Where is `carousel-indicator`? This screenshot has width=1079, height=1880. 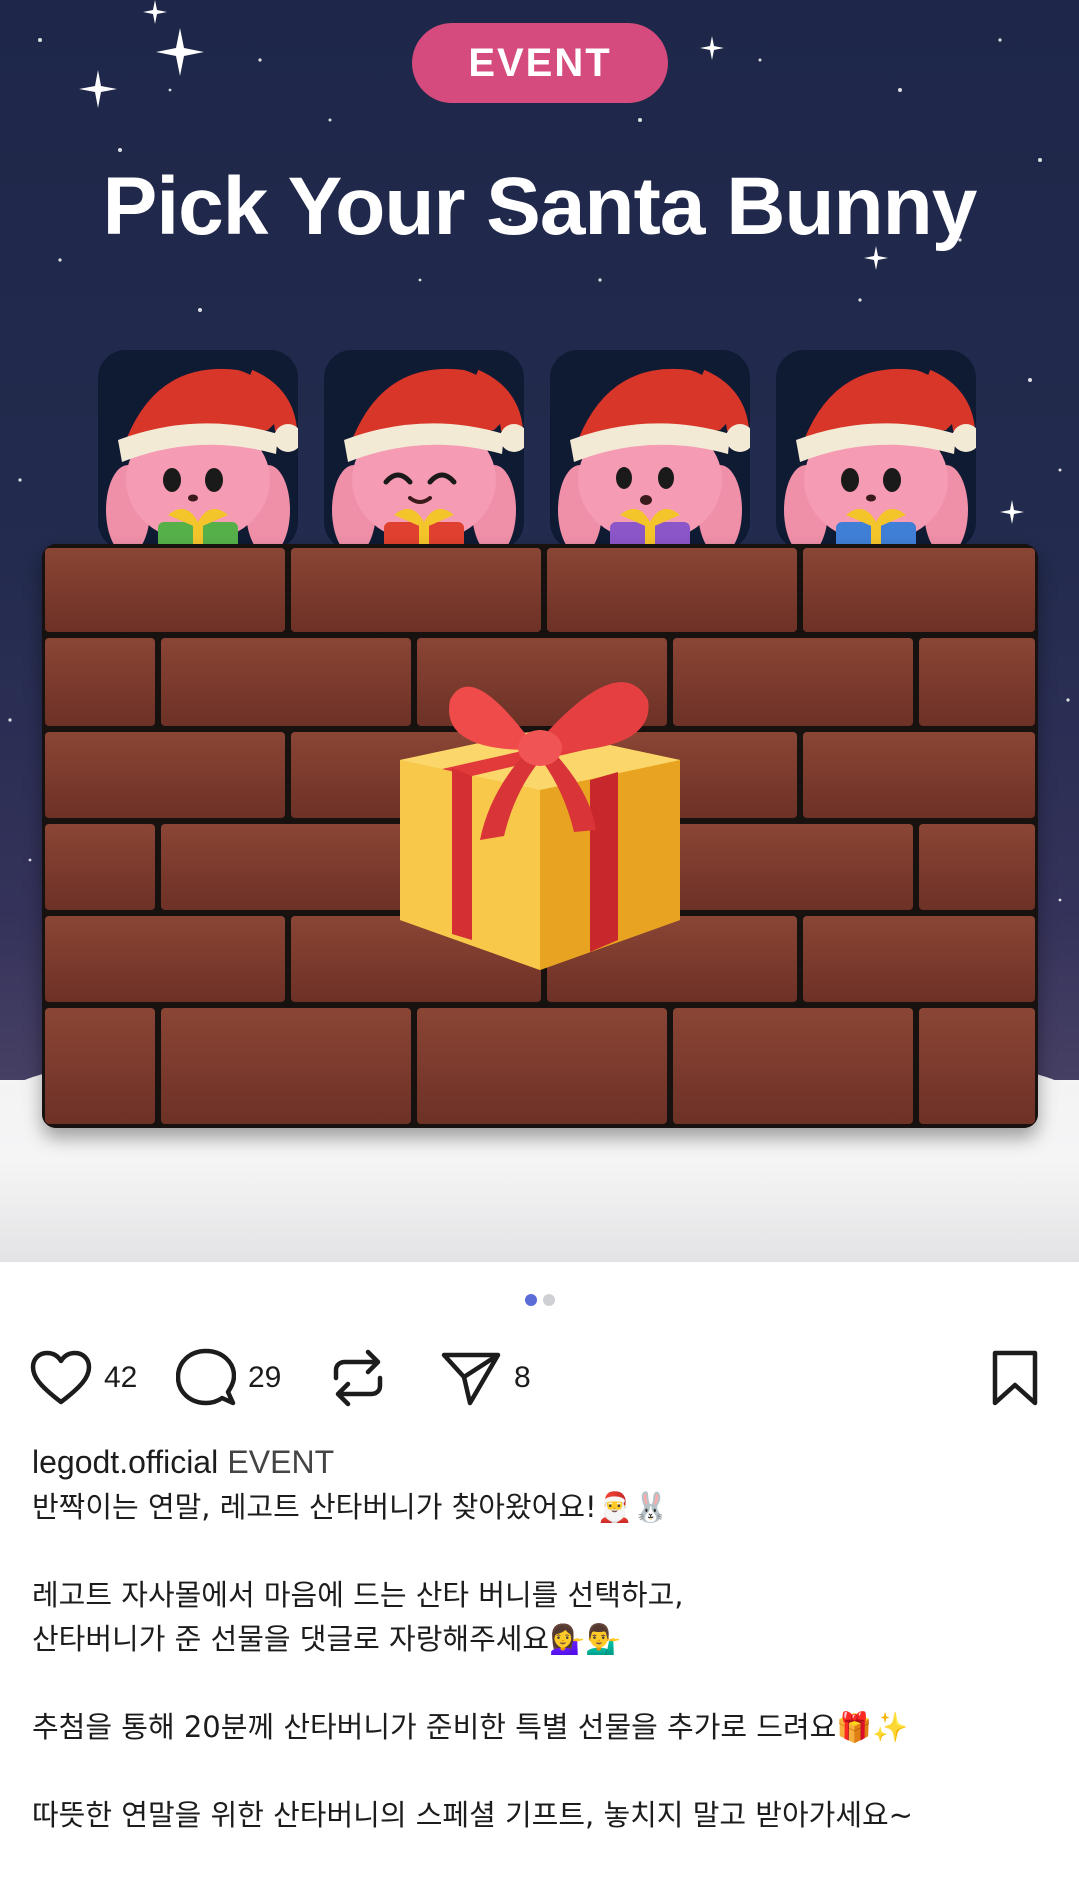 carousel-indicator is located at coordinates (539, 1301).